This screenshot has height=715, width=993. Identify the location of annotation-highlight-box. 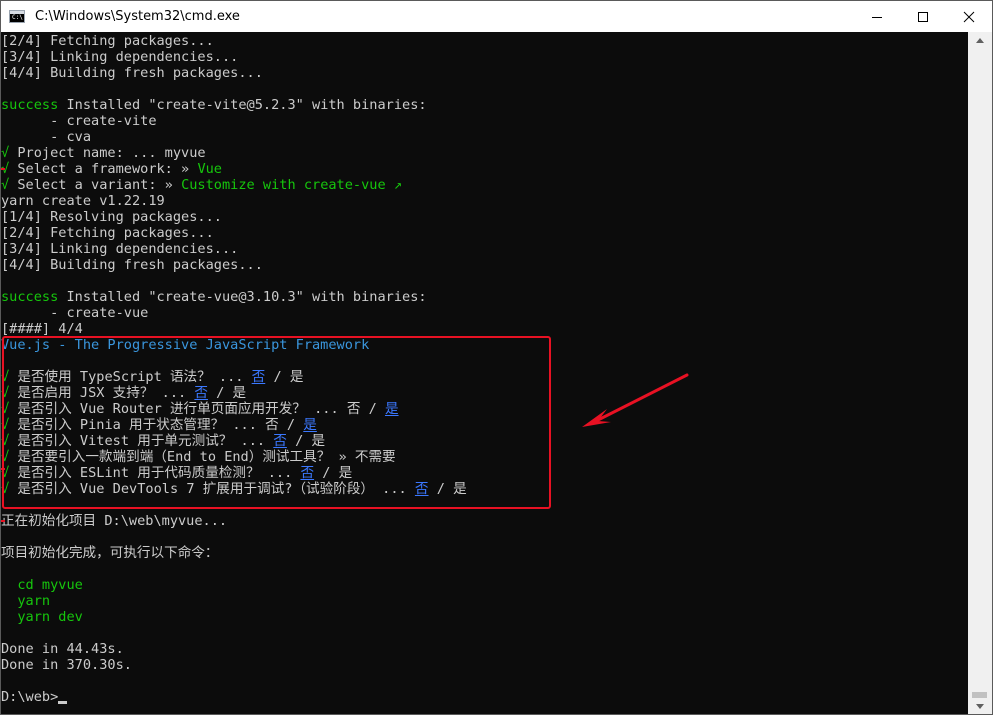
(276, 422).